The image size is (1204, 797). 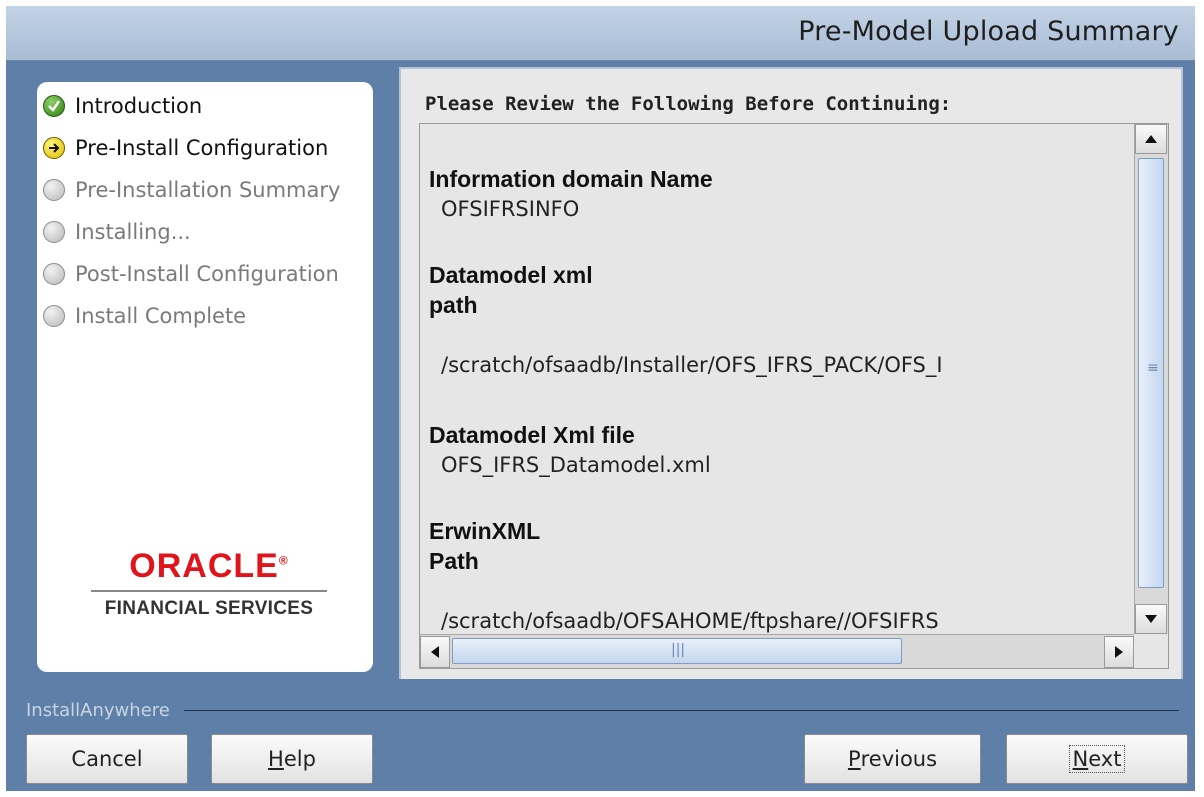 I want to click on arrow-right-icon, so click(x=54, y=148).